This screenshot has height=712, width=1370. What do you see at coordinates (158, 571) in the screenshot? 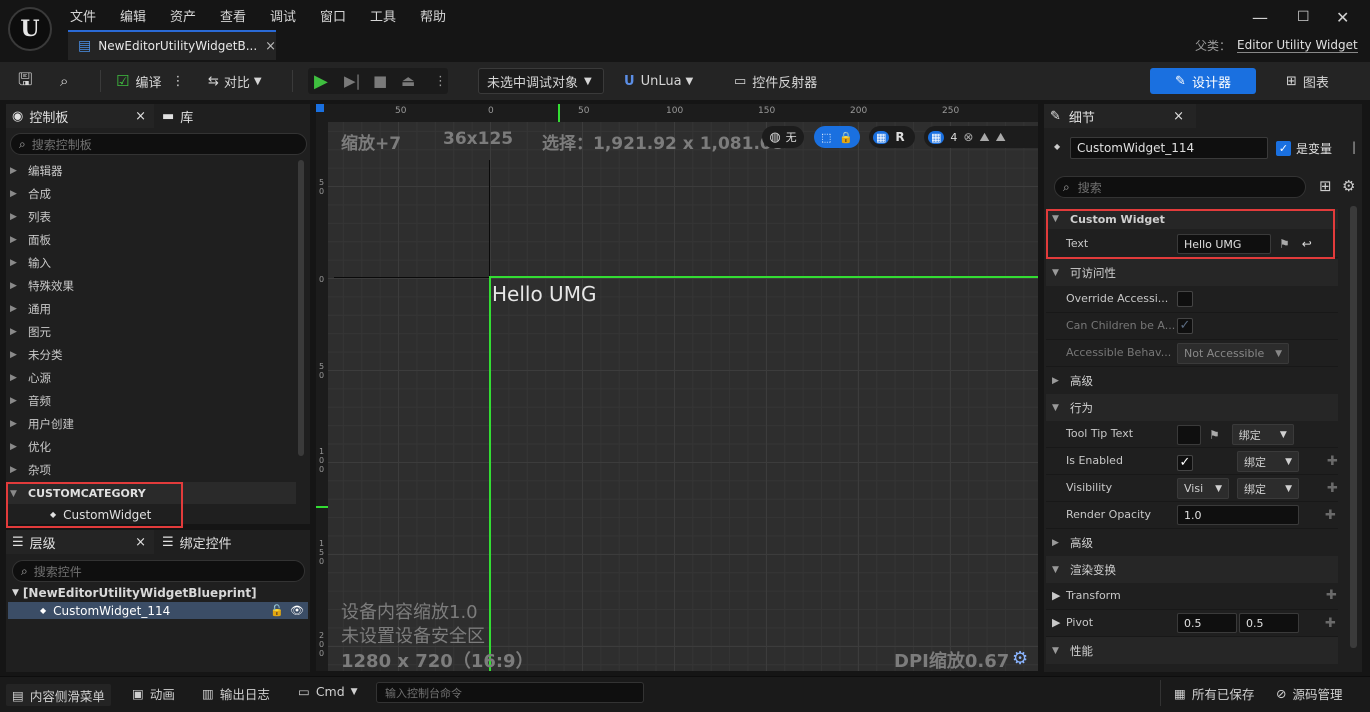
I see `hierarchy-search-input: ⌕ 搜索控件` at bounding box center [158, 571].